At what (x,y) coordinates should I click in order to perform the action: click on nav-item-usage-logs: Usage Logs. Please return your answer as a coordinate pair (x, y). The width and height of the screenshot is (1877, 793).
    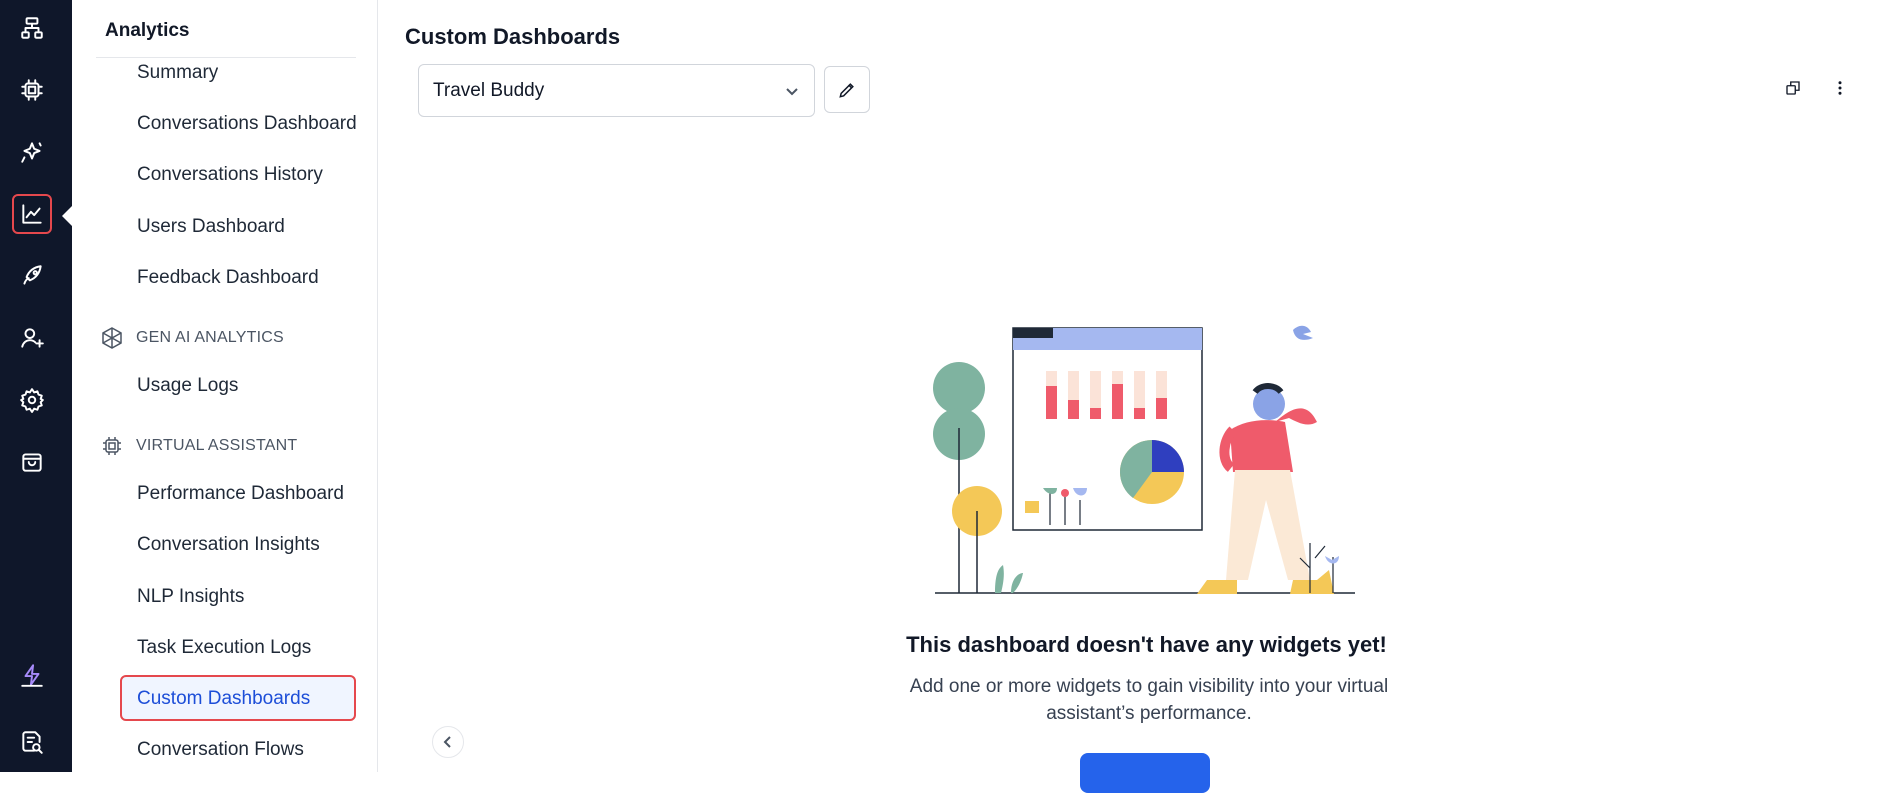
    Looking at the image, I should click on (187, 386).